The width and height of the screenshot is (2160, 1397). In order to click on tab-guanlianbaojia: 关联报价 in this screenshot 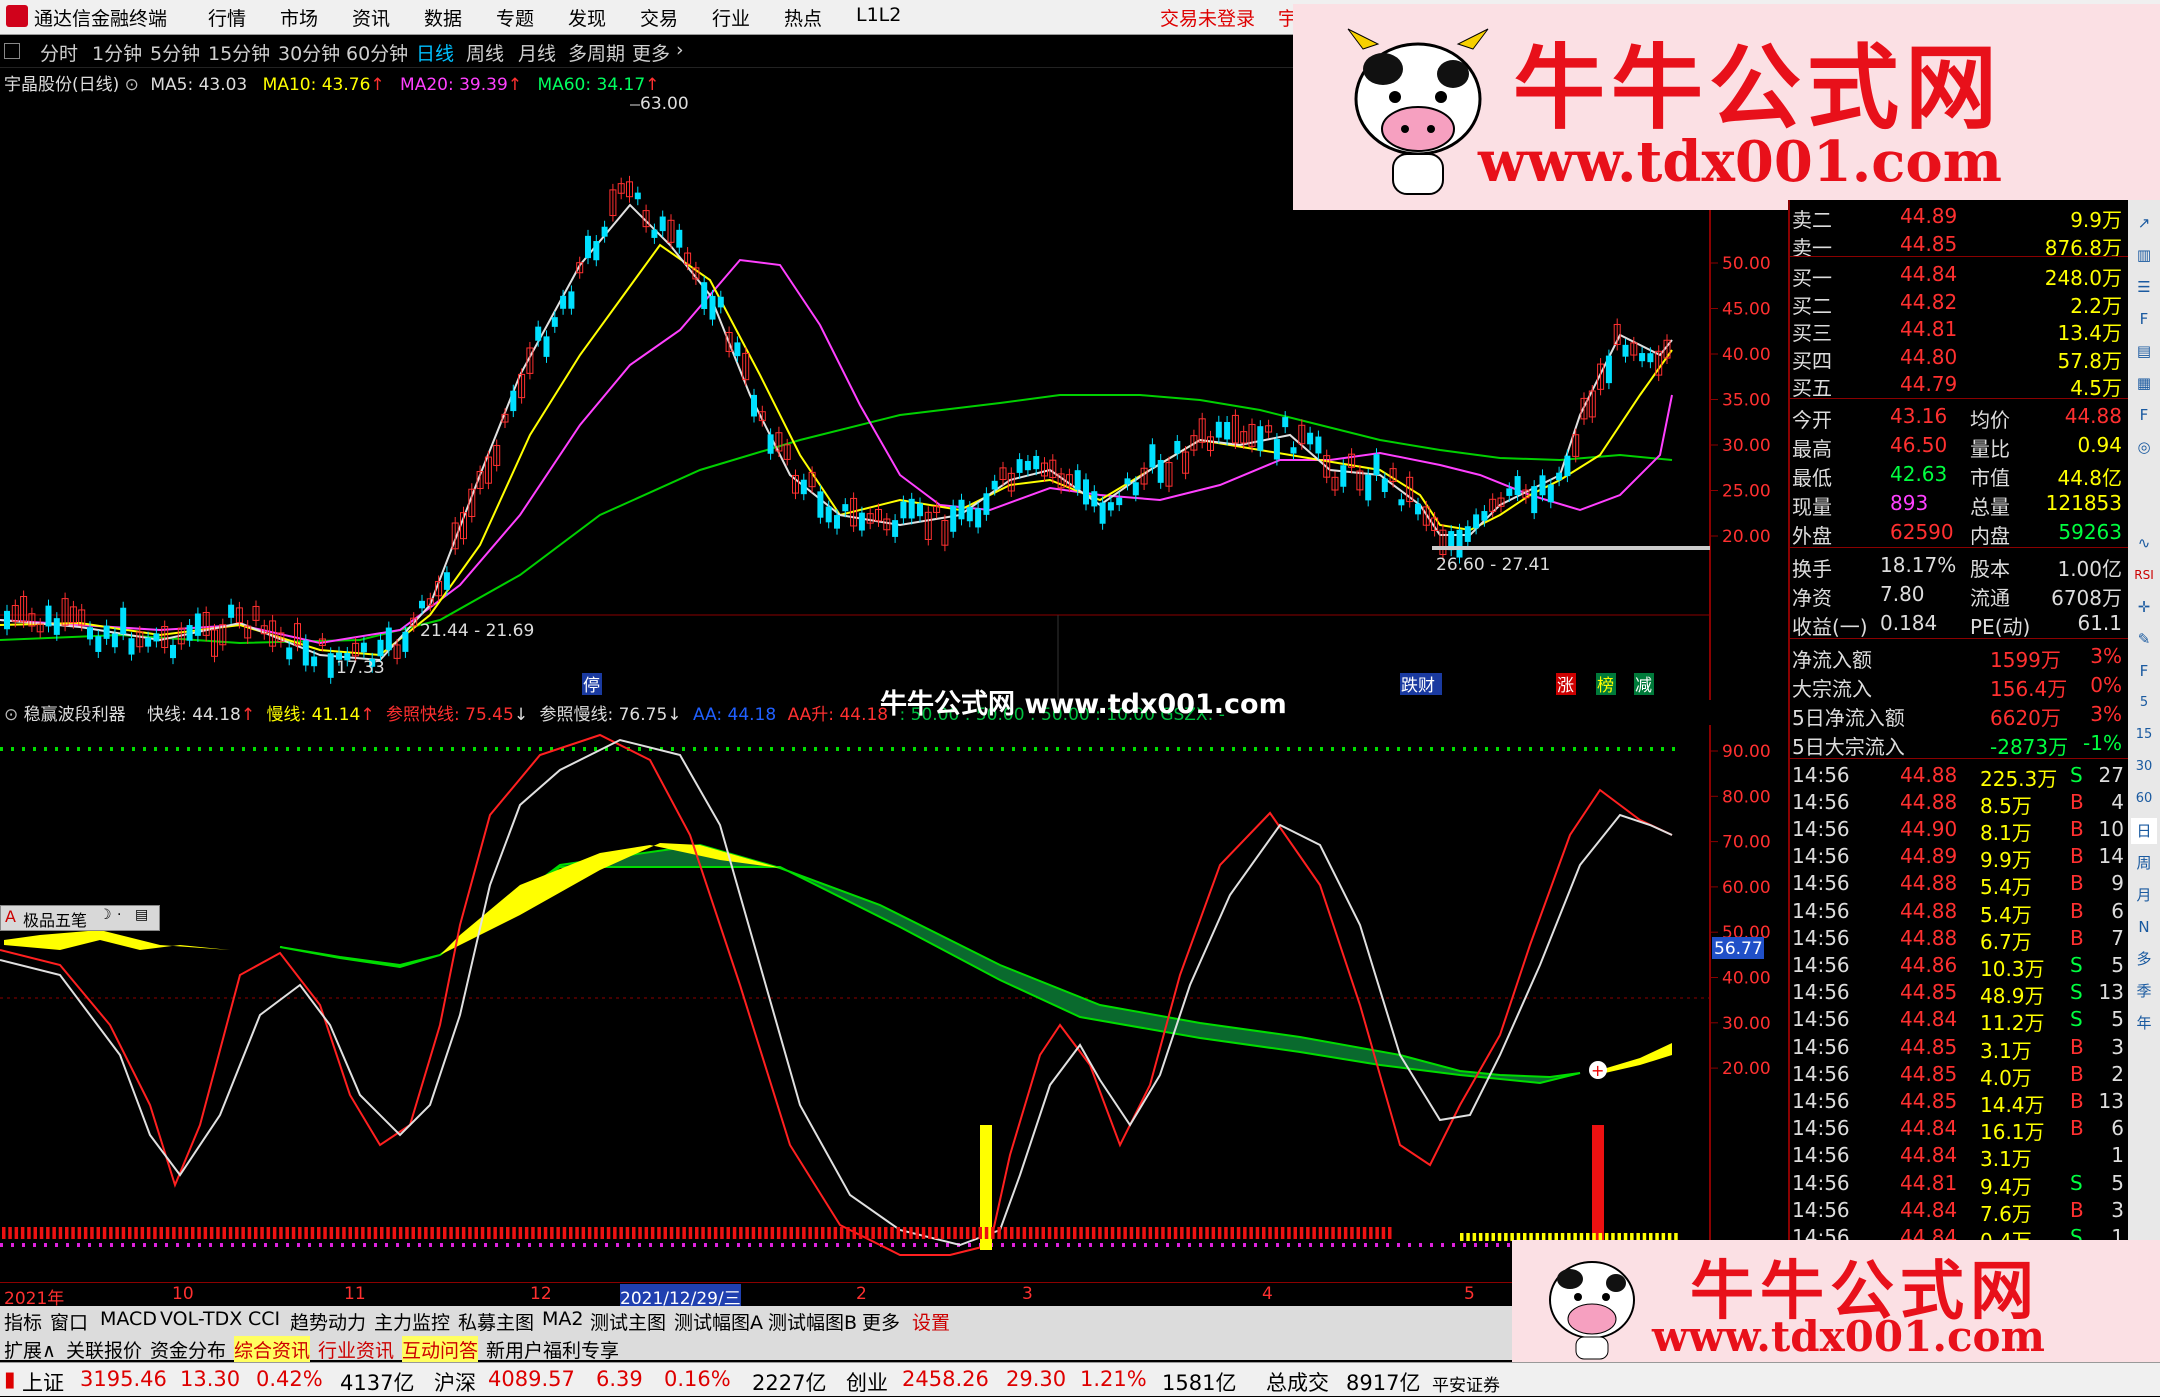, I will do `click(104, 1349)`.